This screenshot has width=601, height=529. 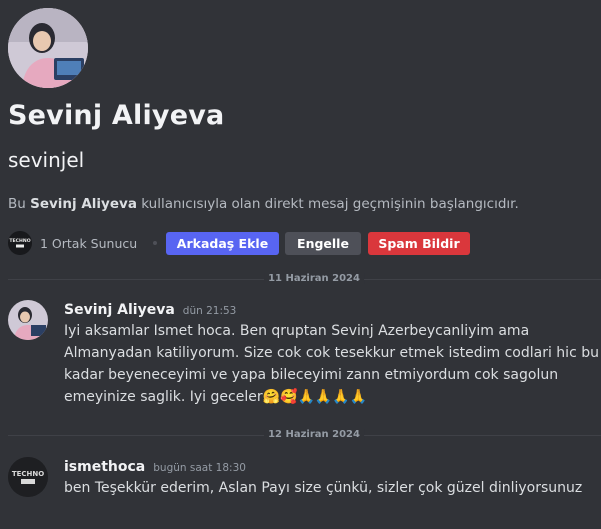 What do you see at coordinates (116, 115) in the screenshot?
I see `profile-display-name: Sevinj Aliyeva` at bounding box center [116, 115].